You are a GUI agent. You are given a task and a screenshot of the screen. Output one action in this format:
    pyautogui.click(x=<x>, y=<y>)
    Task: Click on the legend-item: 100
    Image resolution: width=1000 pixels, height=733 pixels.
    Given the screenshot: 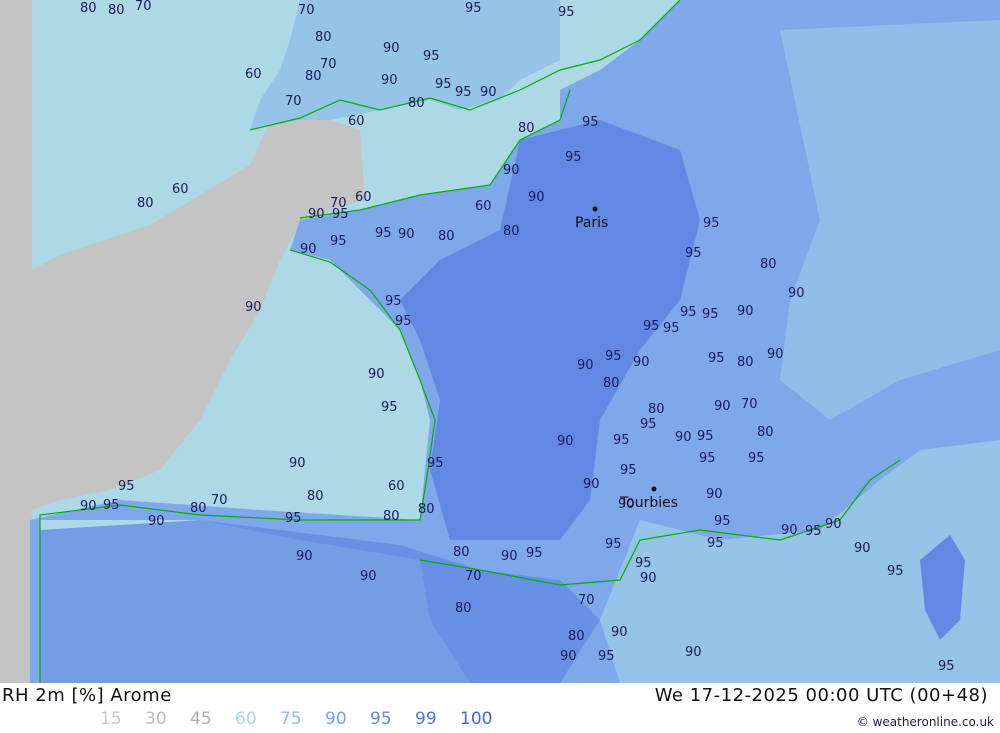 What is the action you would take?
    pyautogui.click(x=476, y=719)
    